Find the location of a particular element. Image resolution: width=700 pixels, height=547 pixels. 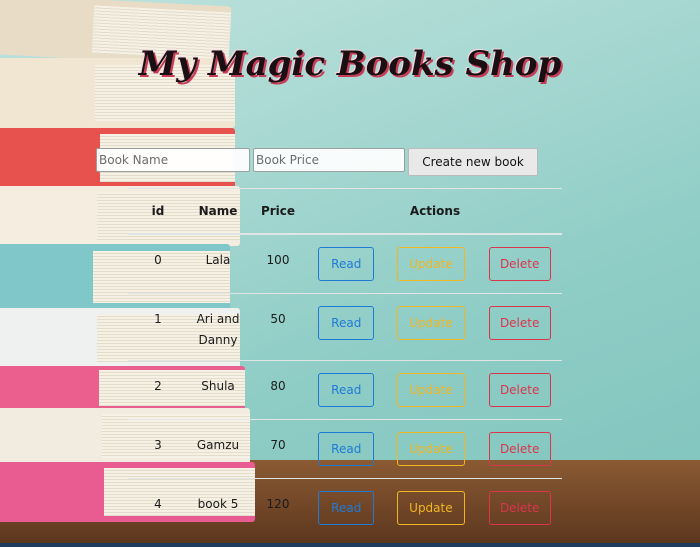

table-row: 4 book 5 120 Read Update Delete is located at coordinates (345, 507).